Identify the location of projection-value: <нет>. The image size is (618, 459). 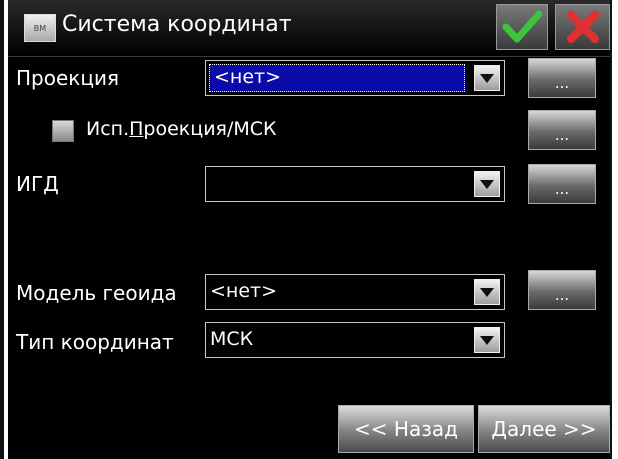
(248, 77).